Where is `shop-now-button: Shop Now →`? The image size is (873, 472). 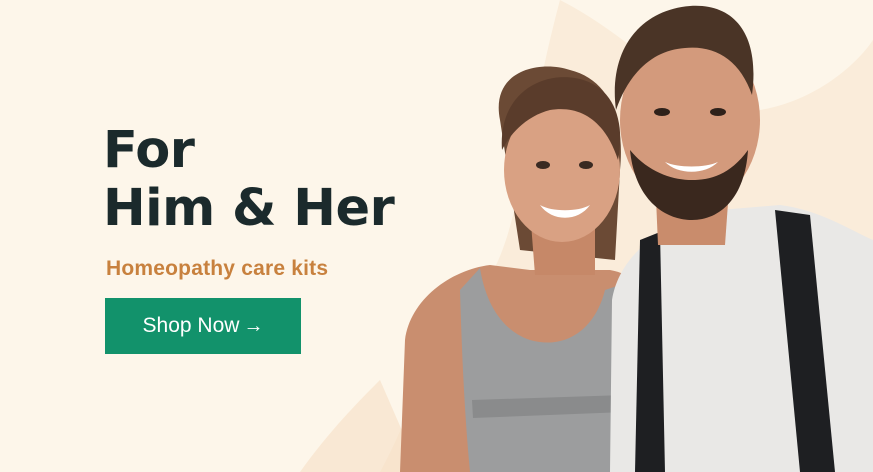
shop-now-button: Shop Now → is located at coordinates (203, 326).